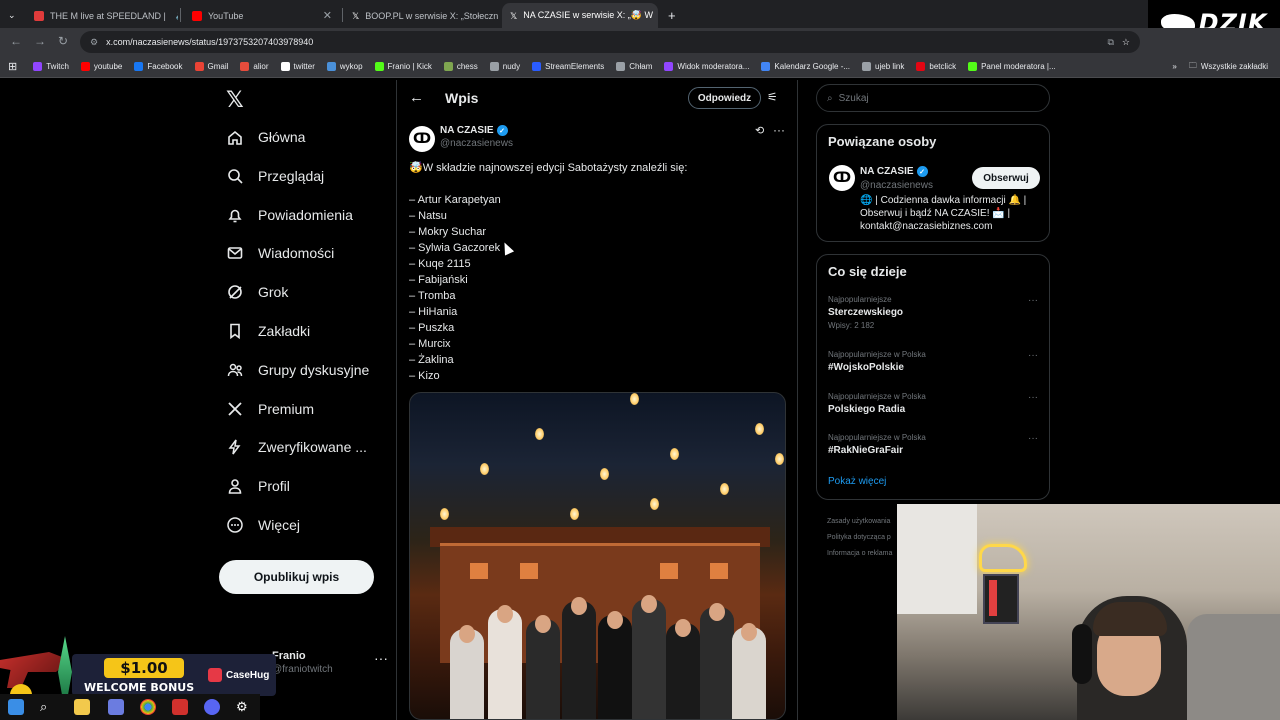  What do you see at coordinates (212, 707) in the screenshot?
I see `discord-icon` at bounding box center [212, 707].